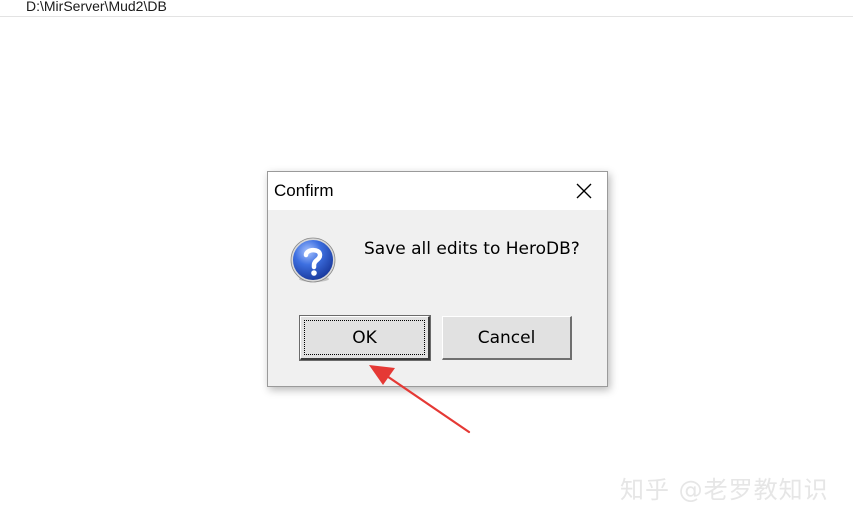 The image size is (853, 522). What do you see at coordinates (437, 191) in the screenshot?
I see `dialog-titlebar: Confirm` at bounding box center [437, 191].